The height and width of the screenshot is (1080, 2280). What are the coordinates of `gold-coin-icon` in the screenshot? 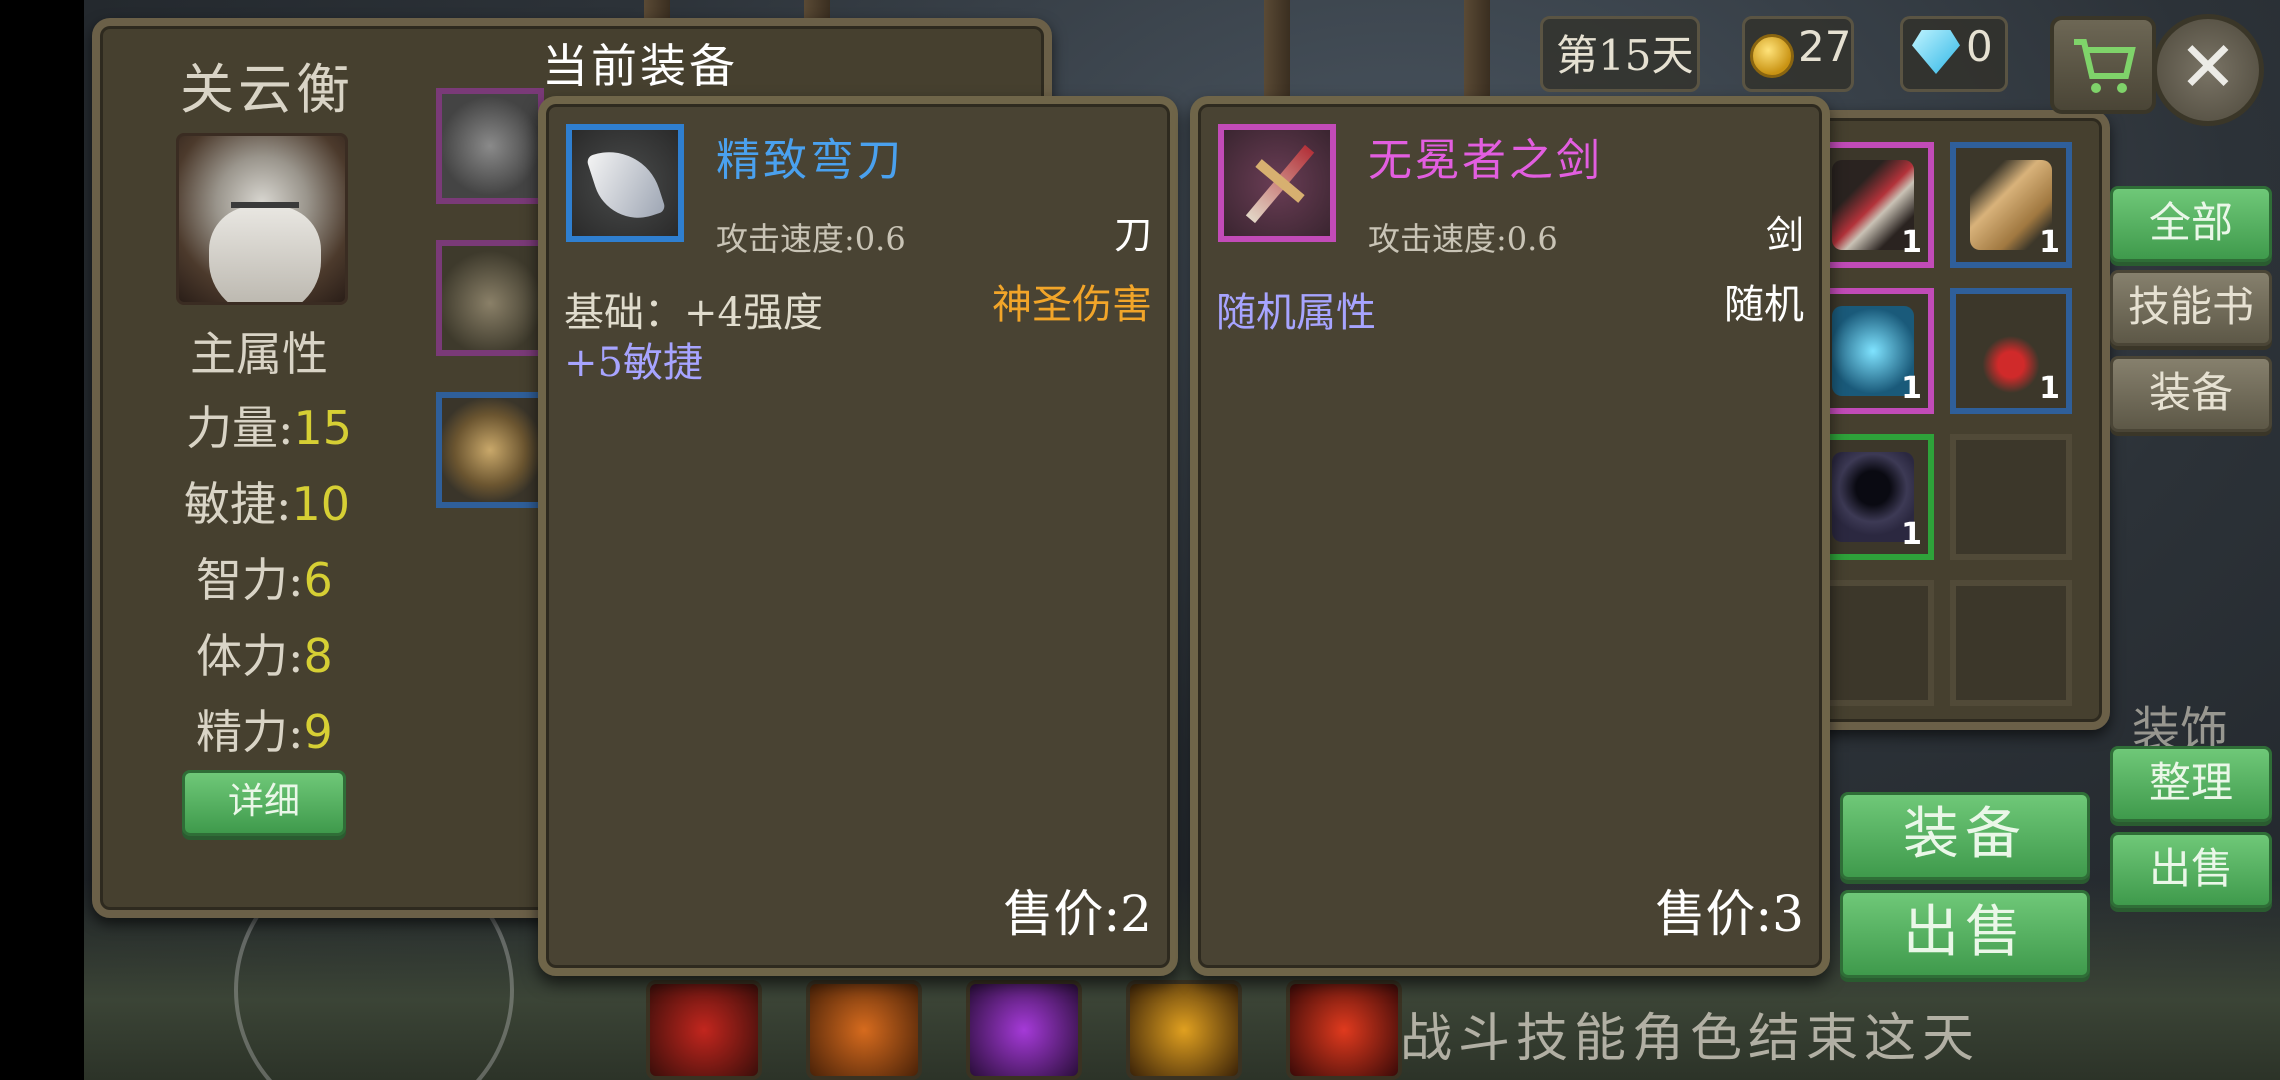 It's located at (1772, 56).